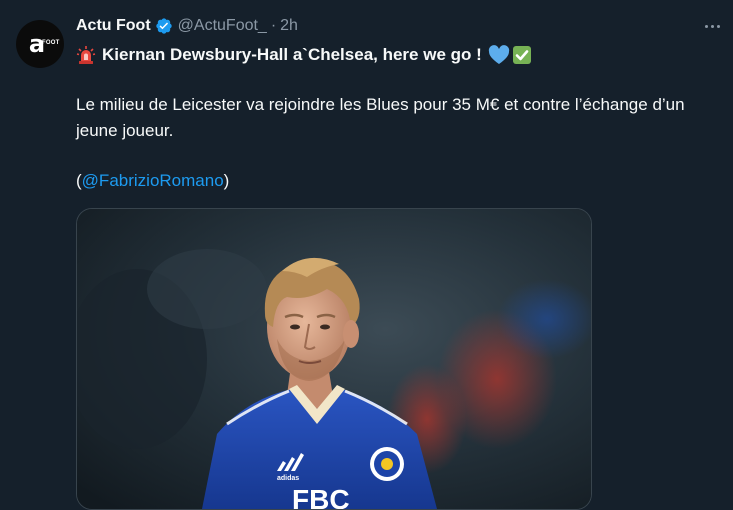  I want to click on tweet-timestamp: 2h, so click(289, 26).